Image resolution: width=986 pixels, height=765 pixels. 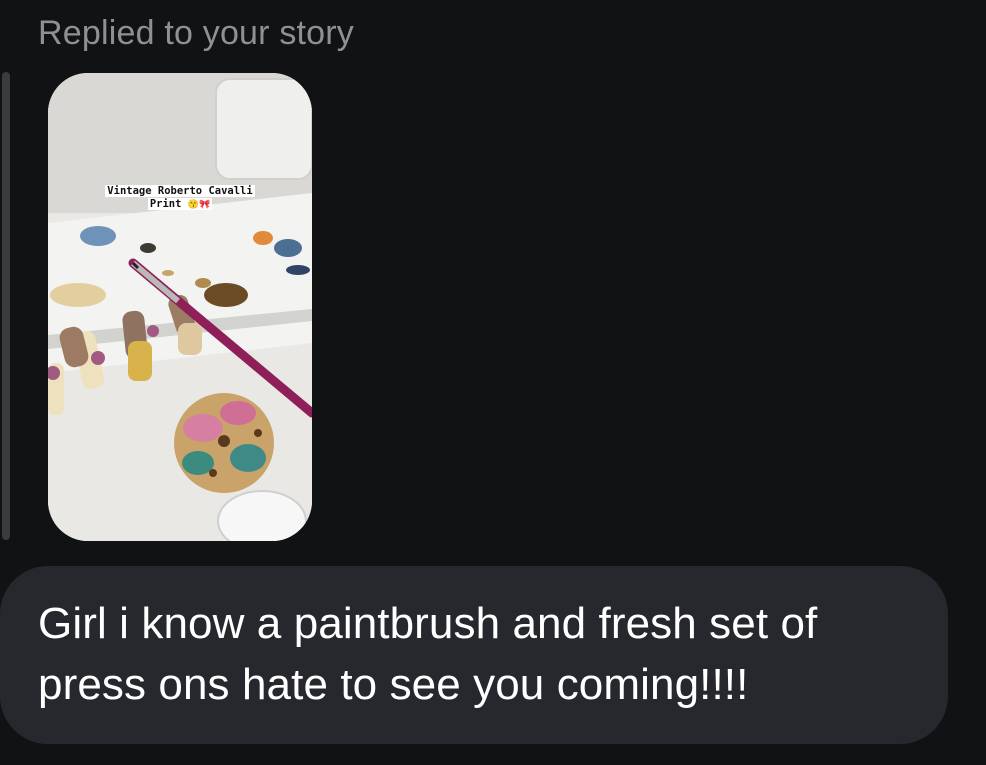 I want to click on sticker-line-2: Print, so click(x=165, y=204).